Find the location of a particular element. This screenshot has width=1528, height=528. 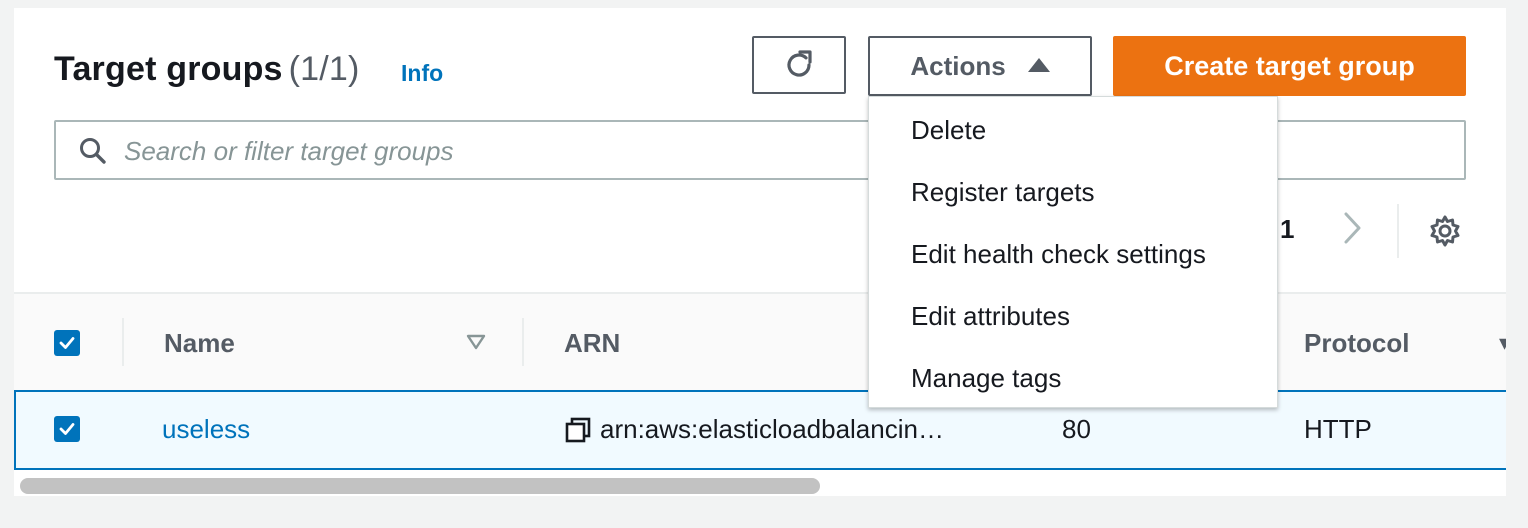

refresh-button is located at coordinates (799, 65).